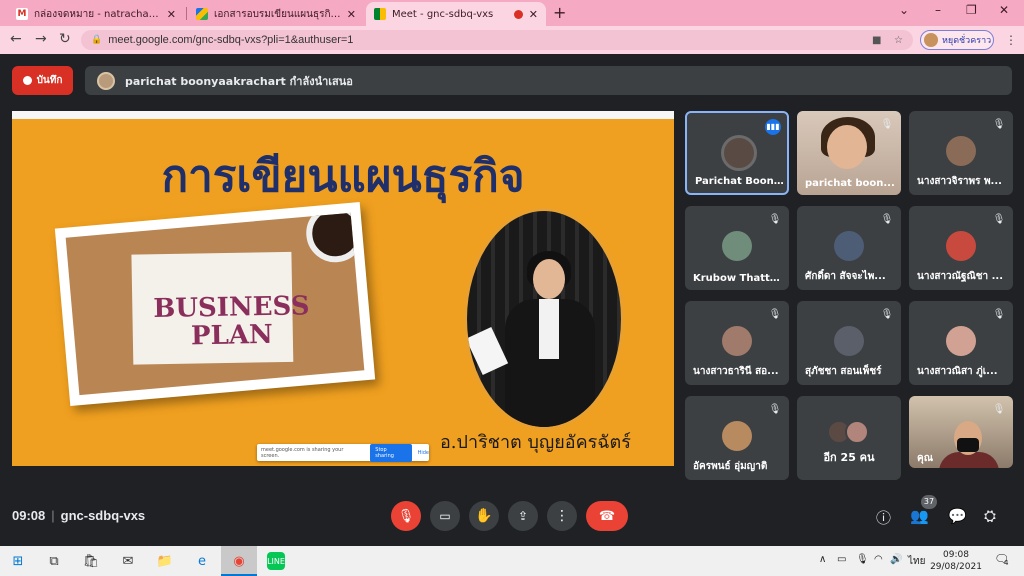  I want to click on hand-icon: ✋, so click(484, 516).